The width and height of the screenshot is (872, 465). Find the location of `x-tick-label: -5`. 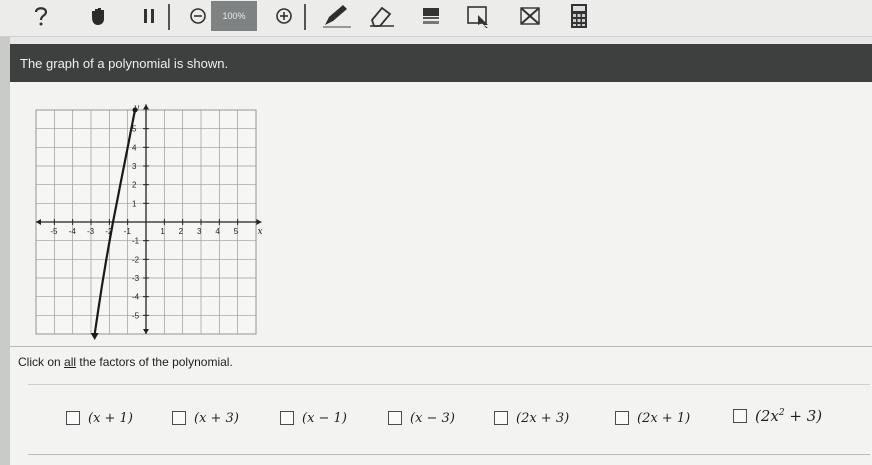

x-tick-label: -5 is located at coordinates (54, 231).